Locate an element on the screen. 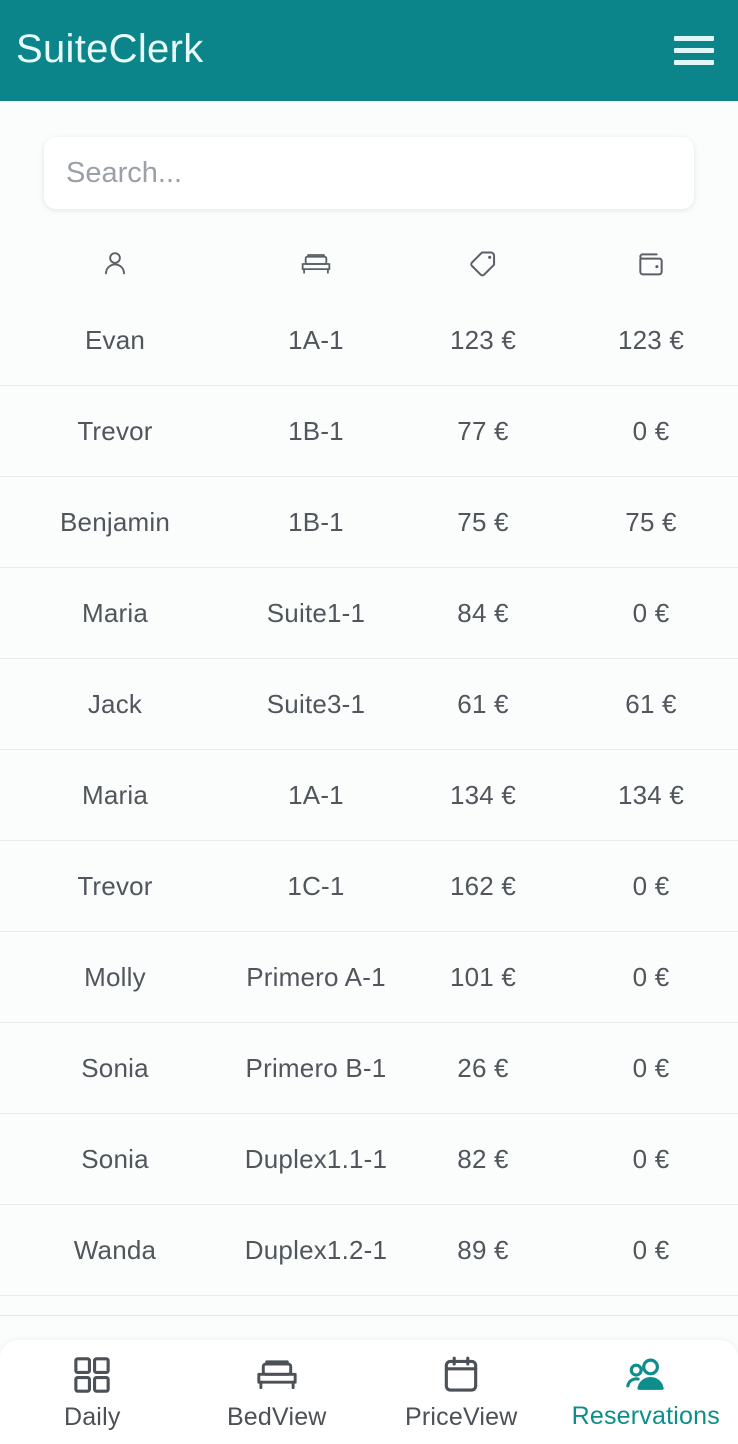 The height and width of the screenshot is (1444, 738). search-input is located at coordinates (369, 173).